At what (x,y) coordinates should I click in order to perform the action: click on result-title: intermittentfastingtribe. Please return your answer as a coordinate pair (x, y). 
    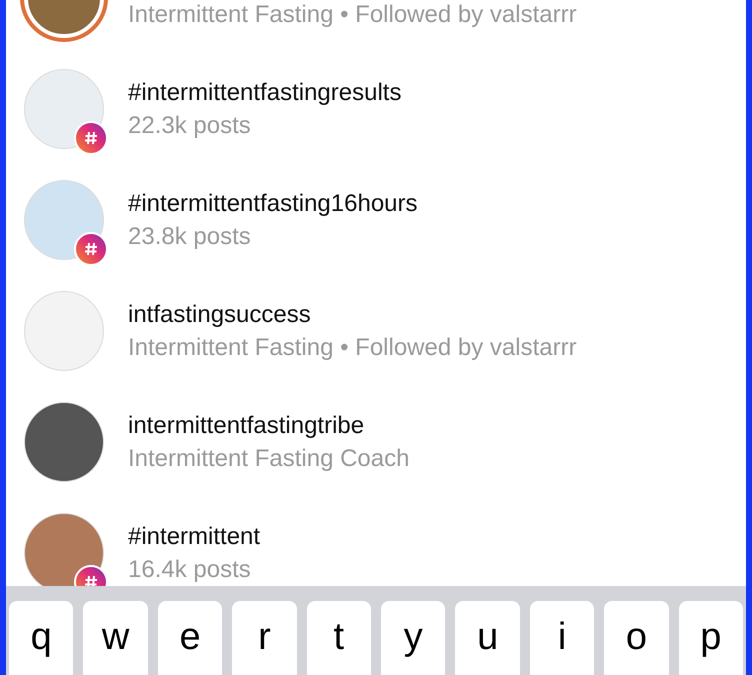
    Looking at the image, I should click on (269, 425).